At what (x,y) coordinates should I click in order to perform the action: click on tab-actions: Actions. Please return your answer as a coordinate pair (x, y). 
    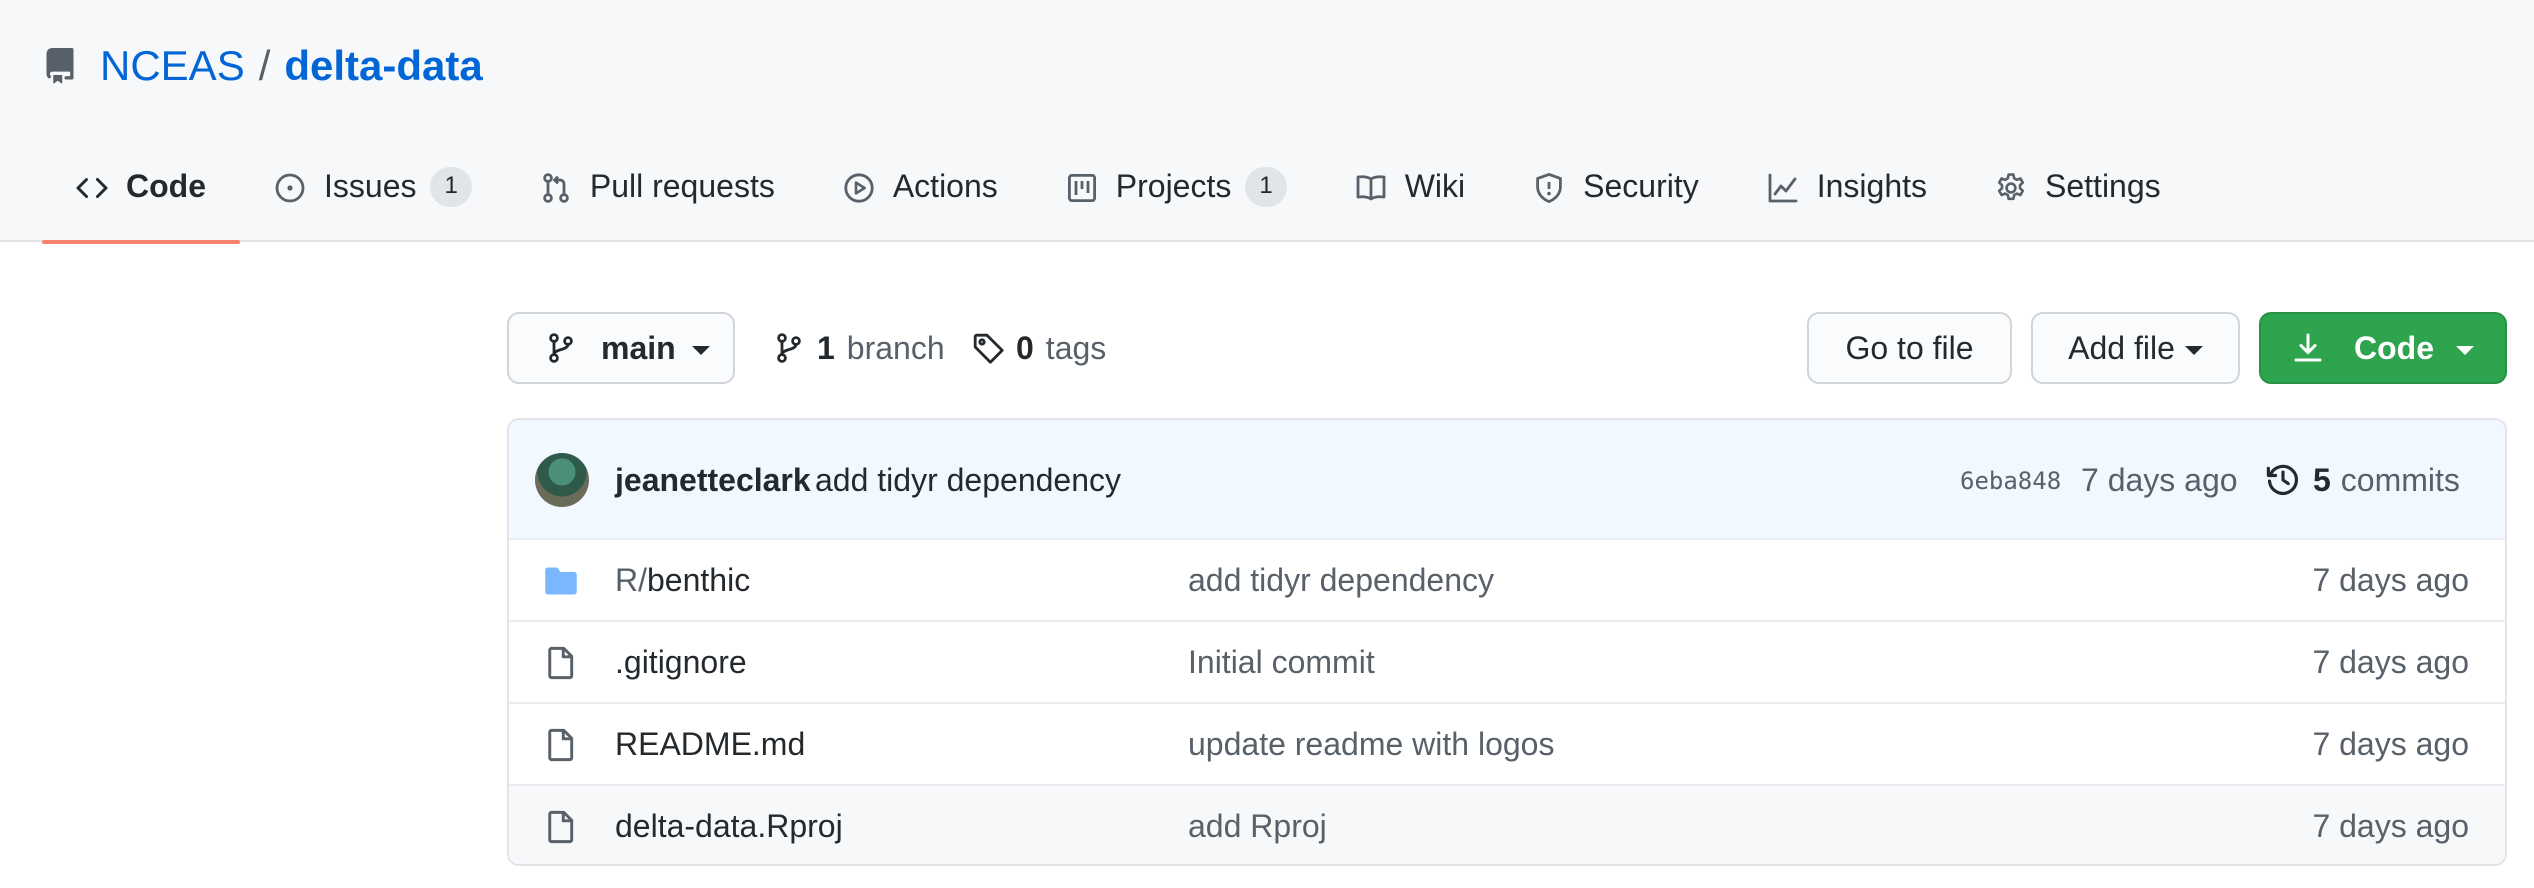
    Looking at the image, I should click on (920, 189).